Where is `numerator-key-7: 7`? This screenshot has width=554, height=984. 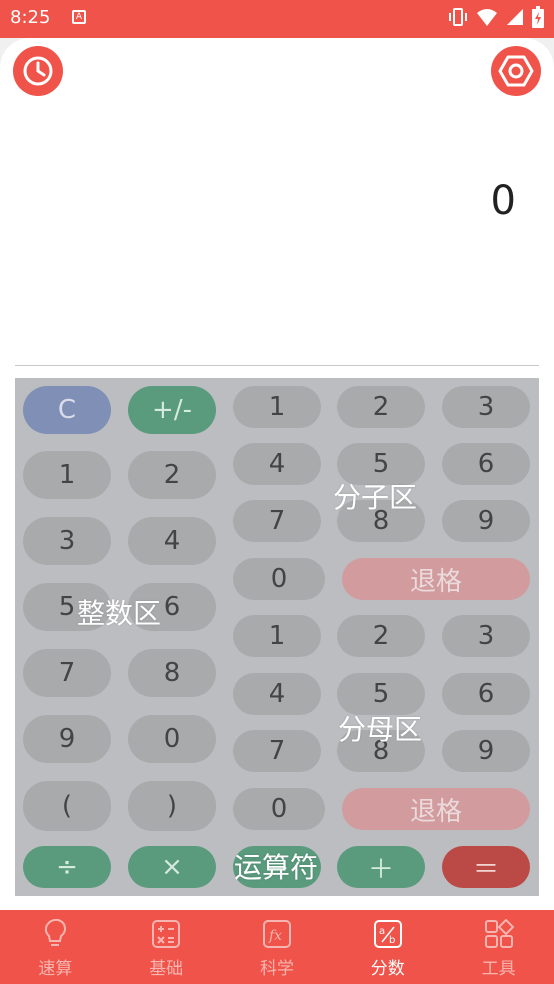 numerator-key-7: 7 is located at coordinates (277, 521).